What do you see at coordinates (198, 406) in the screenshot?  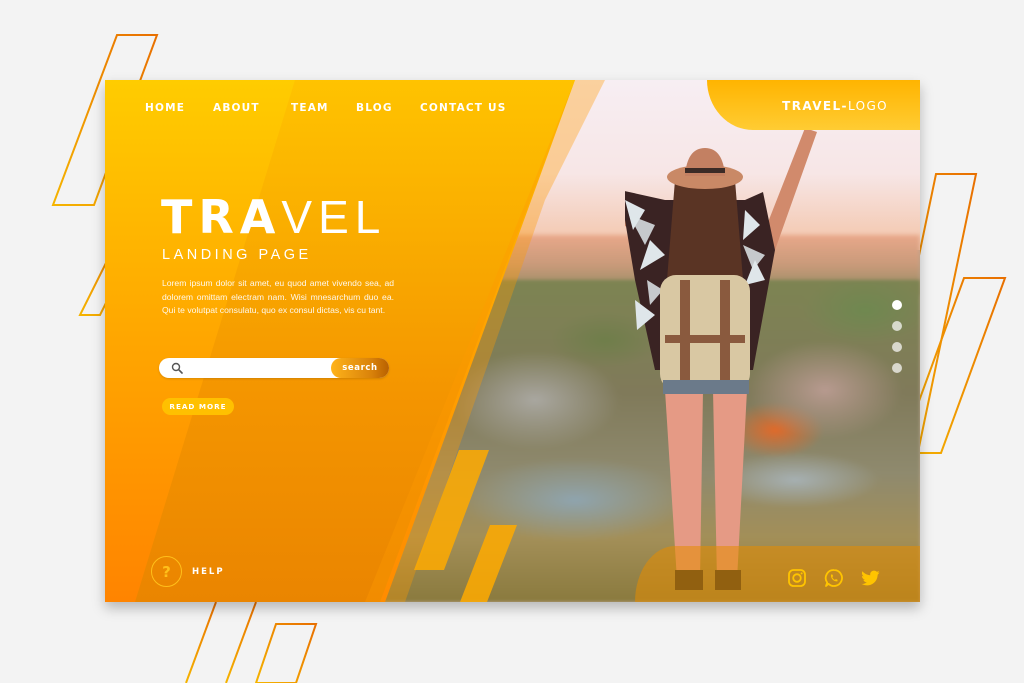 I see `read-more-button: READ MORE` at bounding box center [198, 406].